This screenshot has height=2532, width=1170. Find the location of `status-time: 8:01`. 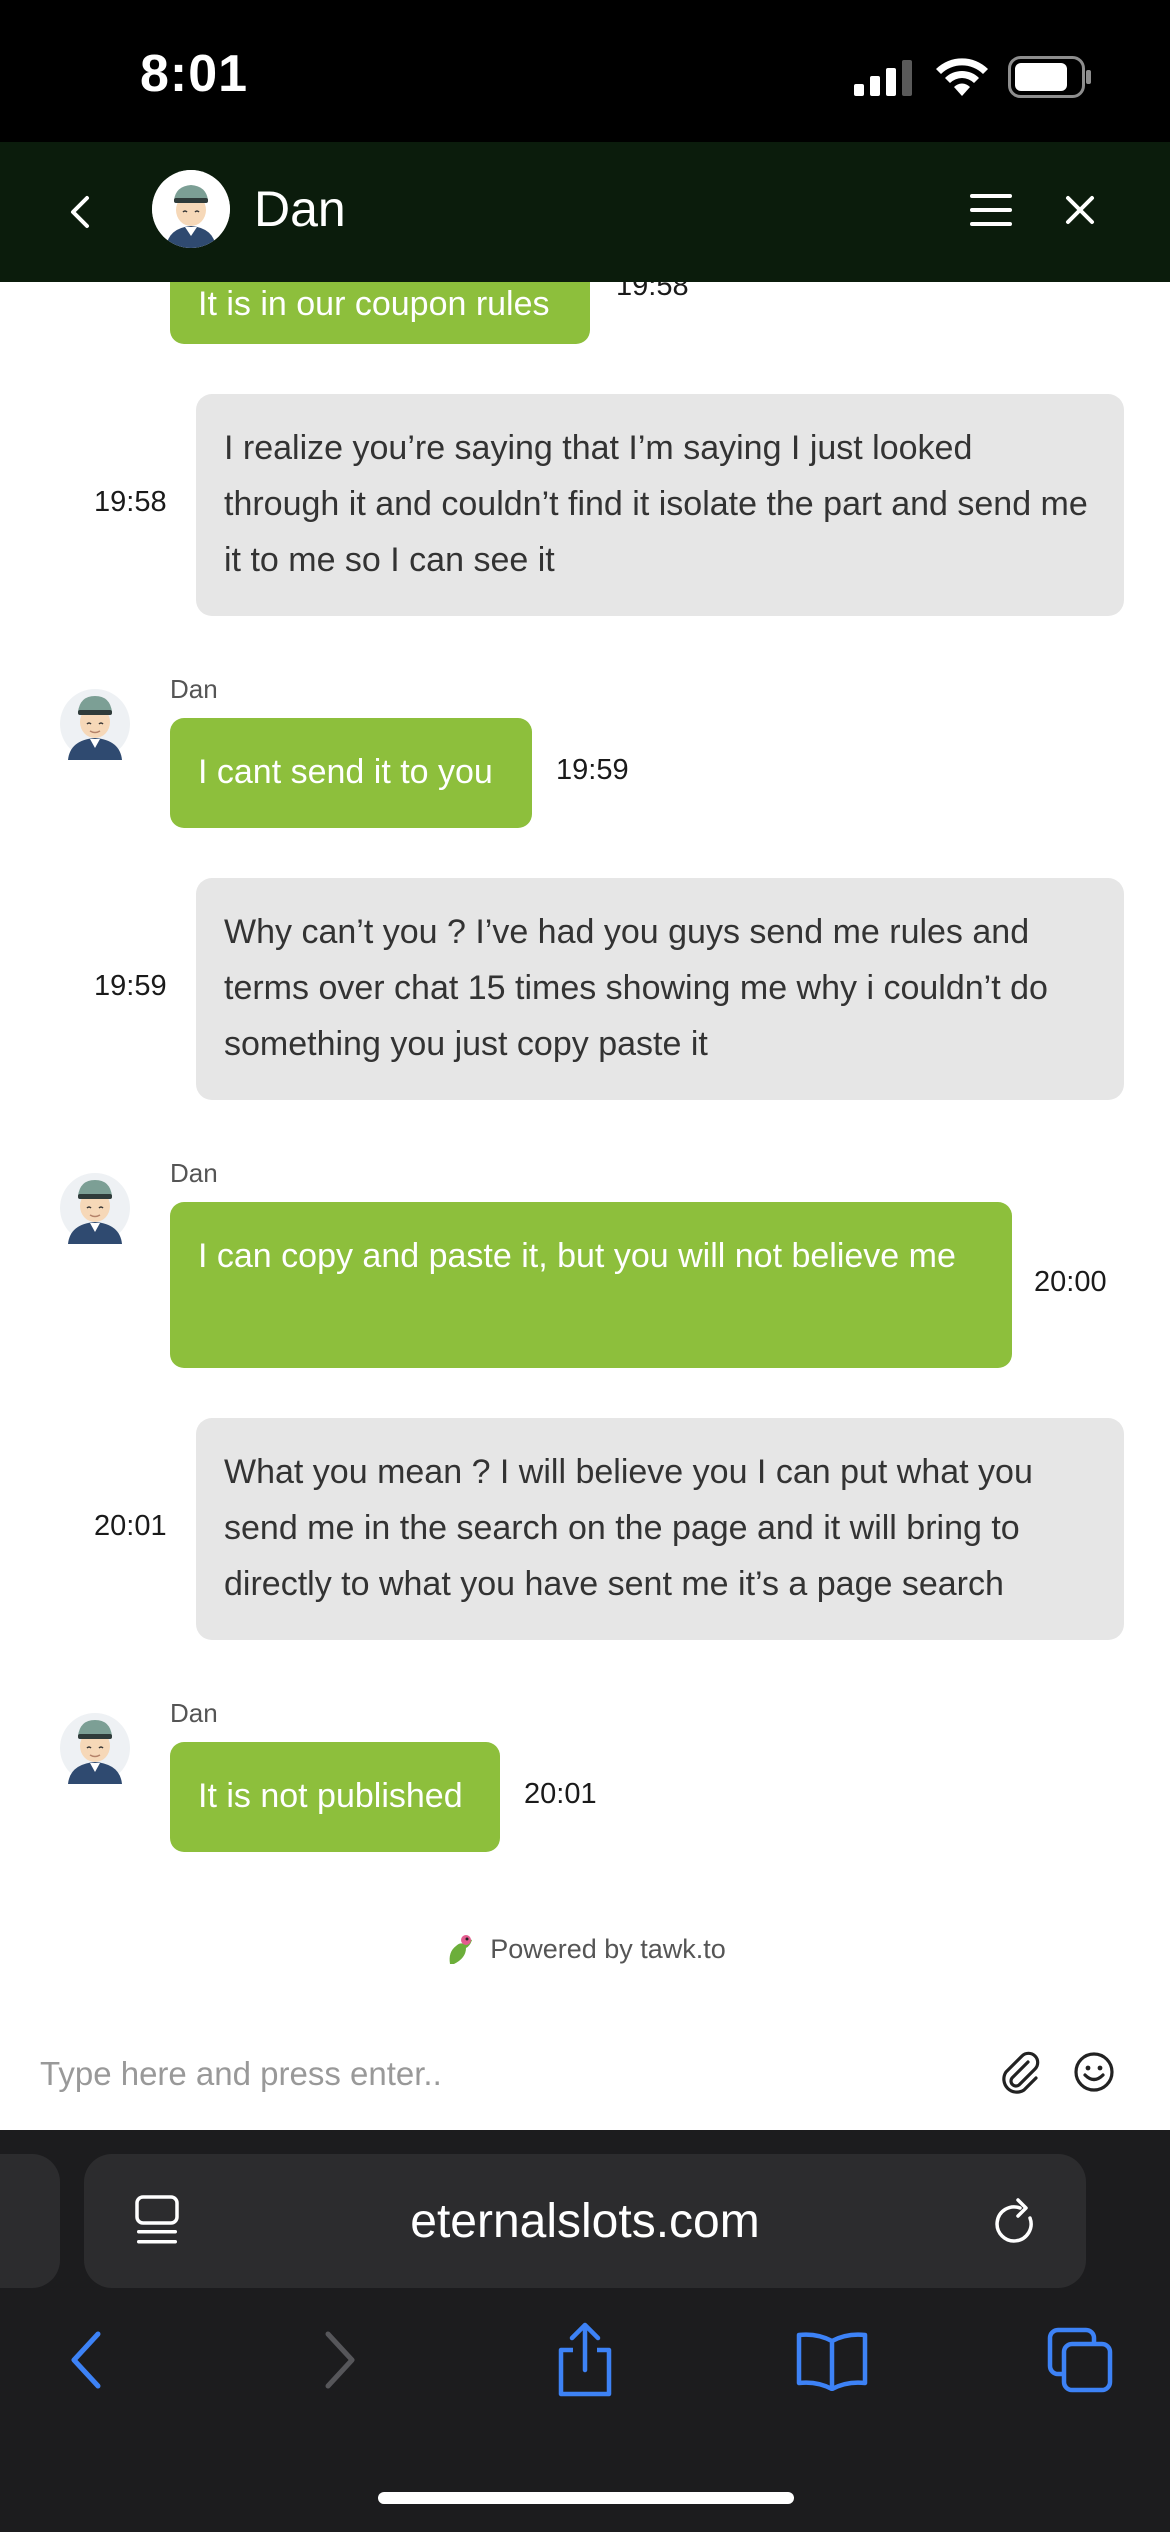

status-time: 8:01 is located at coordinates (194, 74).